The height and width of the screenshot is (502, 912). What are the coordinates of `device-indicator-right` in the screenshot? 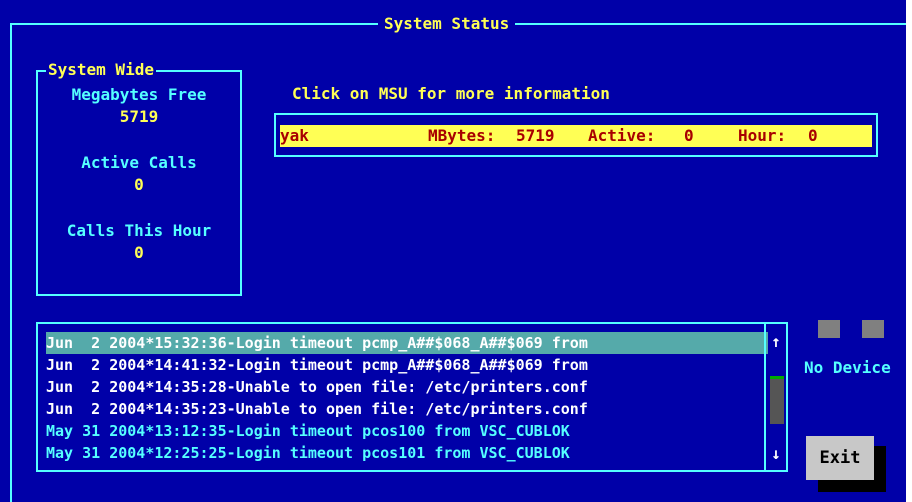 It's located at (873, 329).